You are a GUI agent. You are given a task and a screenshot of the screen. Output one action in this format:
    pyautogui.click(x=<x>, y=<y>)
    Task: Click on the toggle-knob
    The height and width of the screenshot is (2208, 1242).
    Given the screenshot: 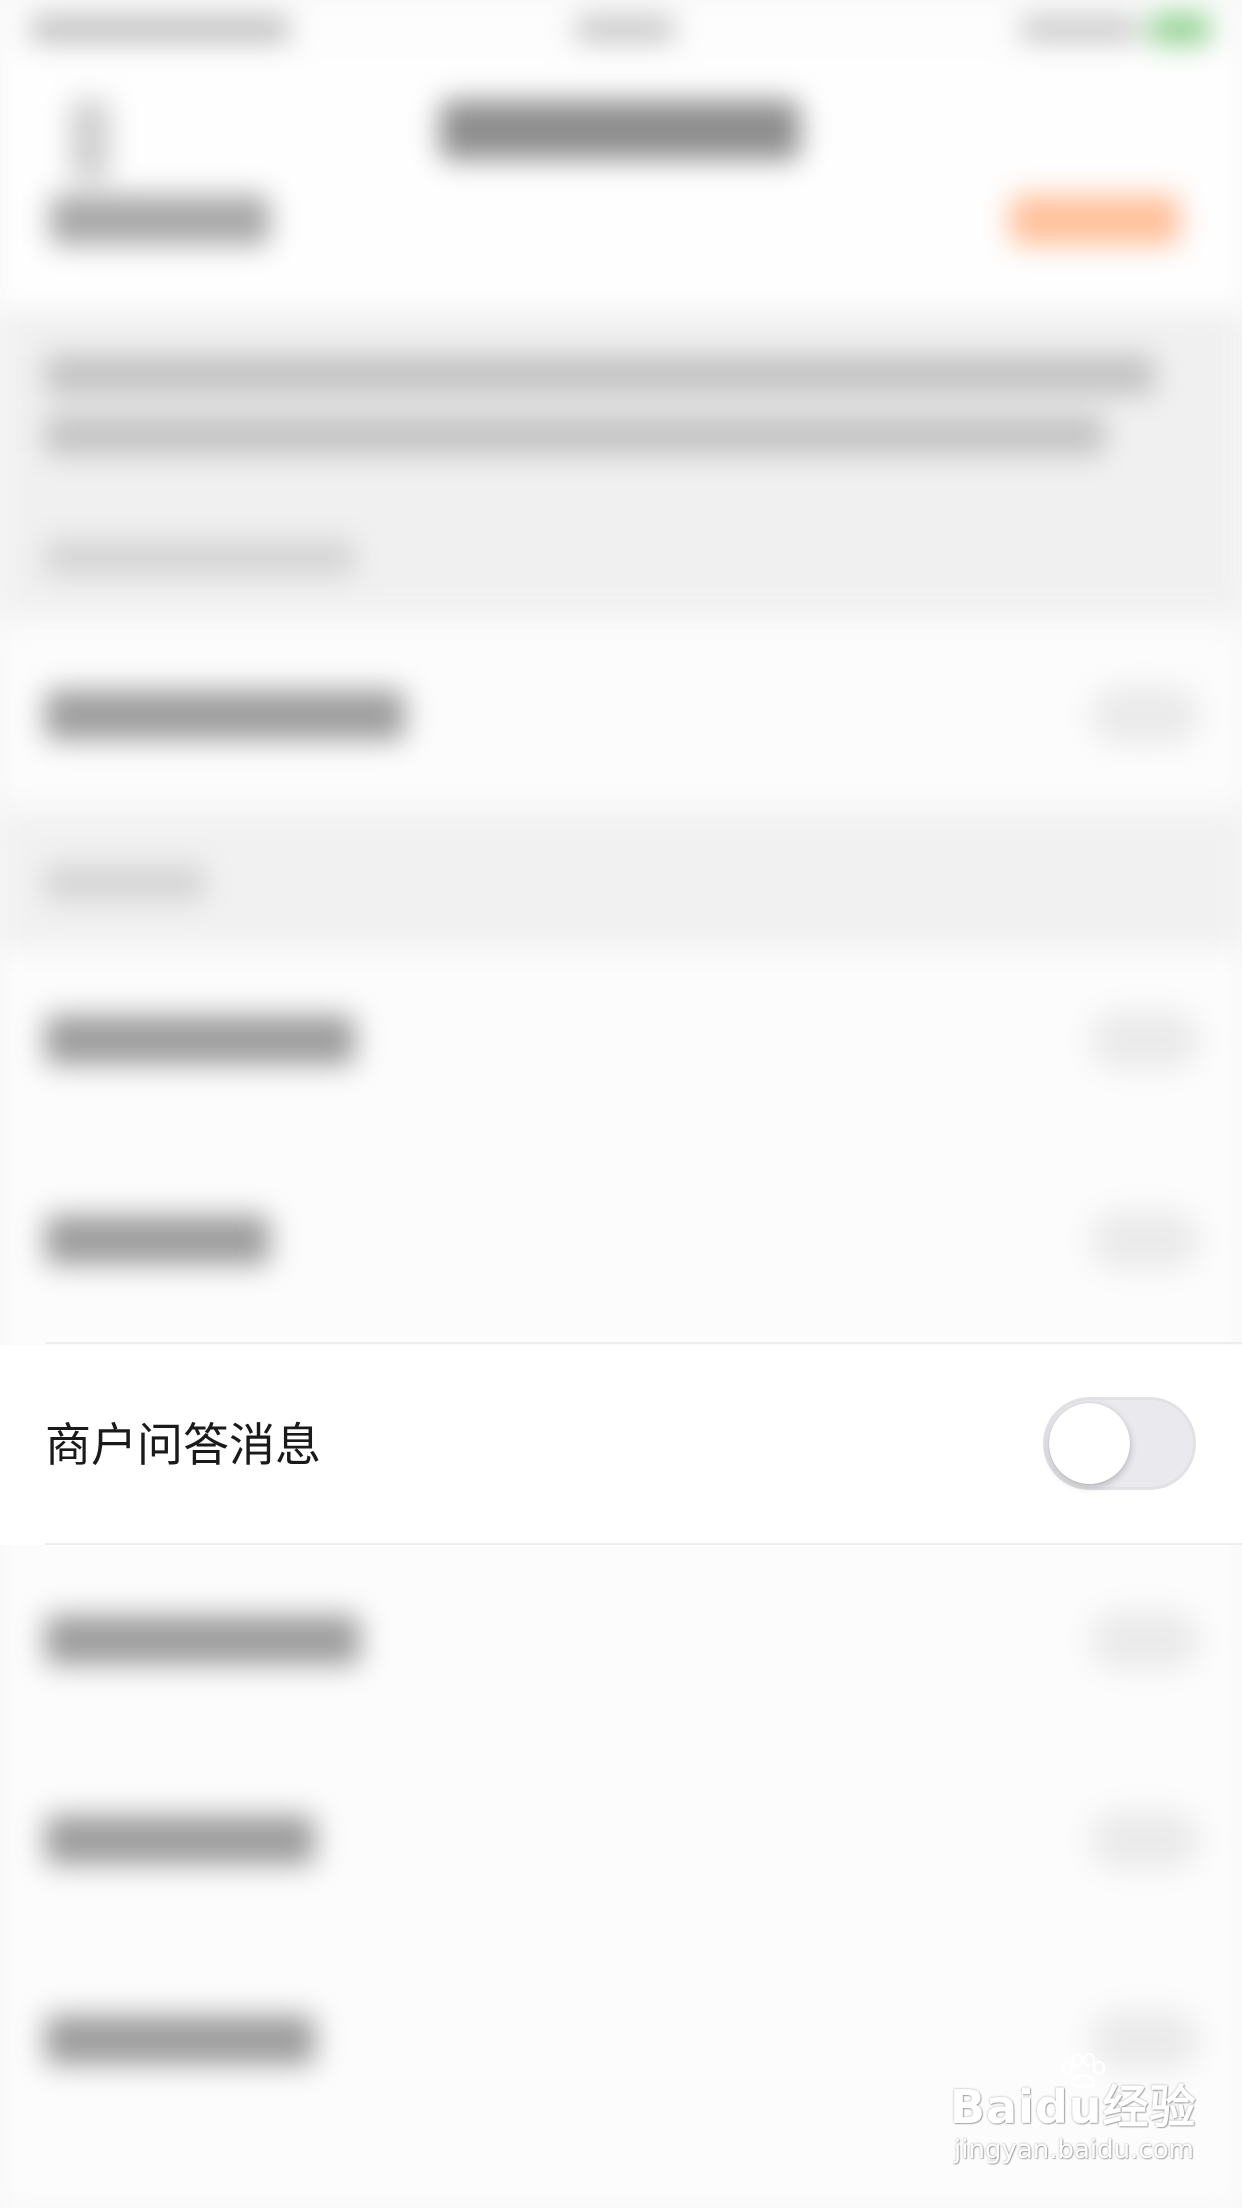 What is the action you would take?
    pyautogui.click(x=1089, y=1443)
    